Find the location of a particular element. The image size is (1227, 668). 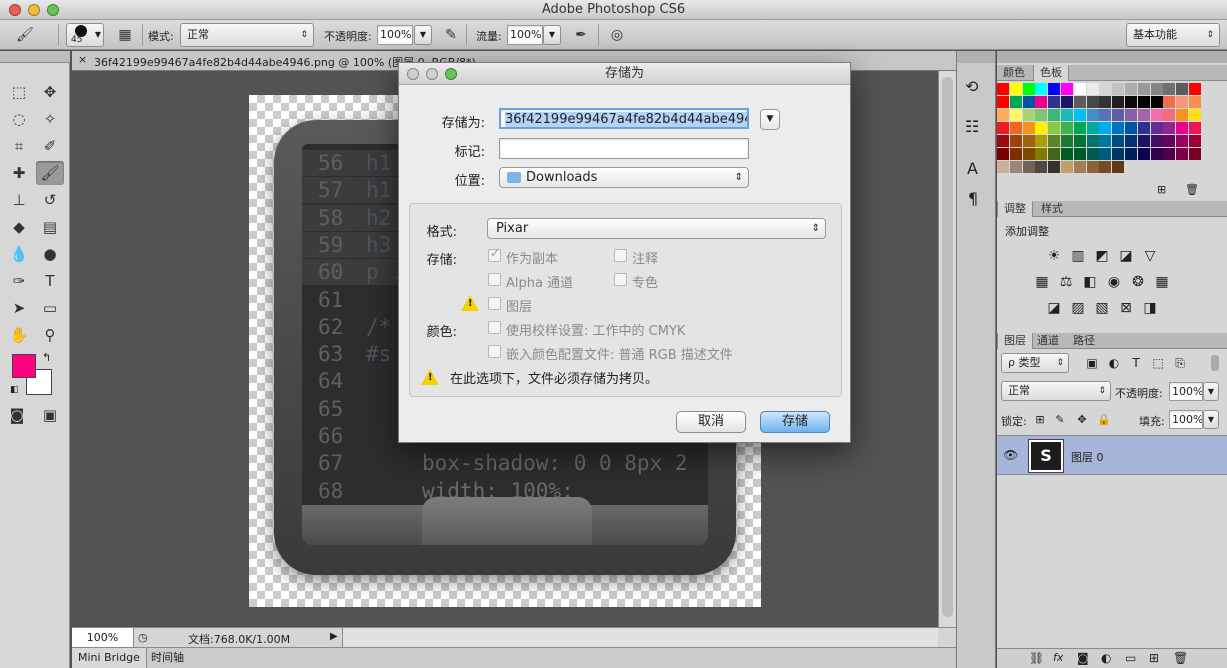

invert-adjust-icon: ◪ is located at coordinates (1054, 308).